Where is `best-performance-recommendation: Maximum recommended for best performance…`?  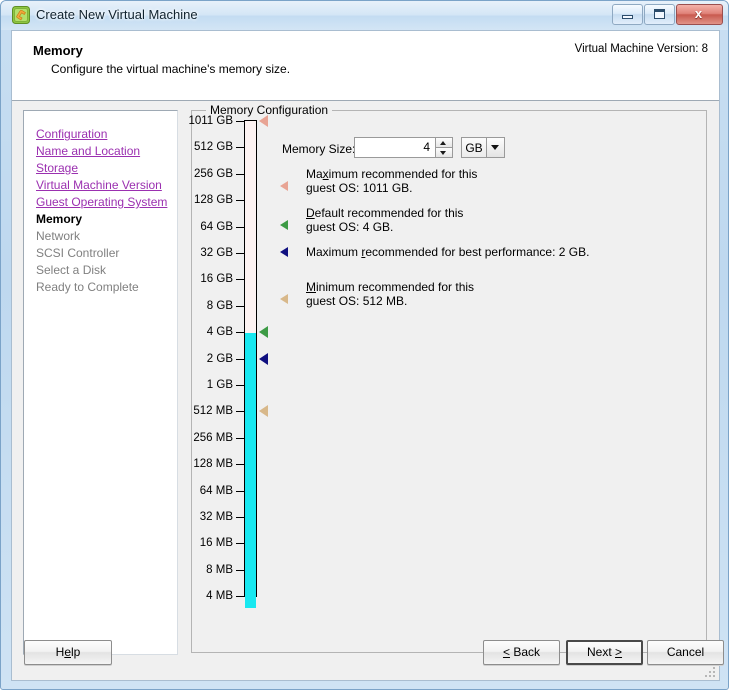
best-performance-recommendation: Maximum recommended for best performance… is located at coordinates (434, 252).